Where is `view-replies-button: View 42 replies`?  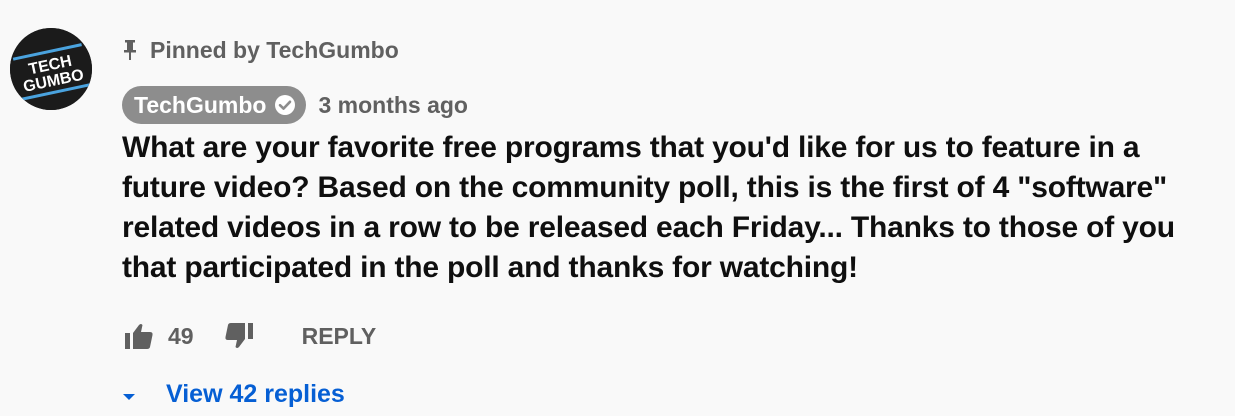
view-replies-button: View 42 replies is located at coordinates (668, 394).